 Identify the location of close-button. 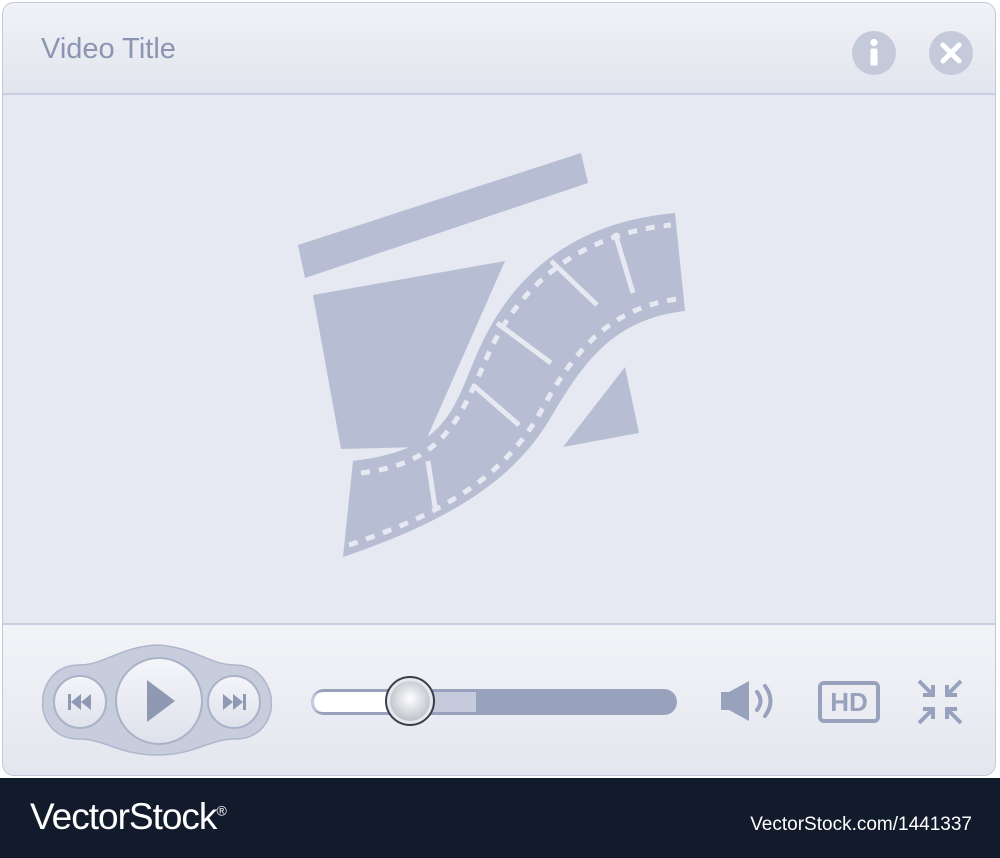
(951, 53).